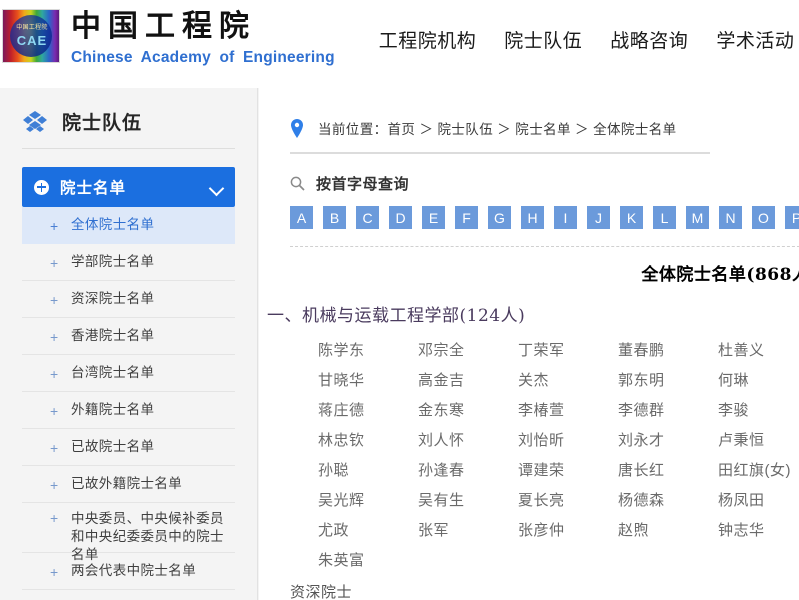  What do you see at coordinates (368, 561) in the screenshot?
I see `academician-name: 朱英富` at bounding box center [368, 561].